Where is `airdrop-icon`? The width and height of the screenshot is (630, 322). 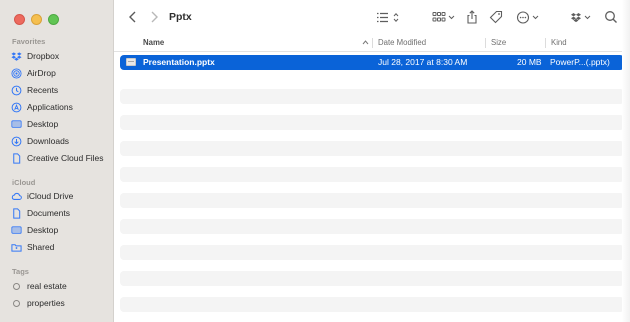
airdrop-icon is located at coordinates (16, 73).